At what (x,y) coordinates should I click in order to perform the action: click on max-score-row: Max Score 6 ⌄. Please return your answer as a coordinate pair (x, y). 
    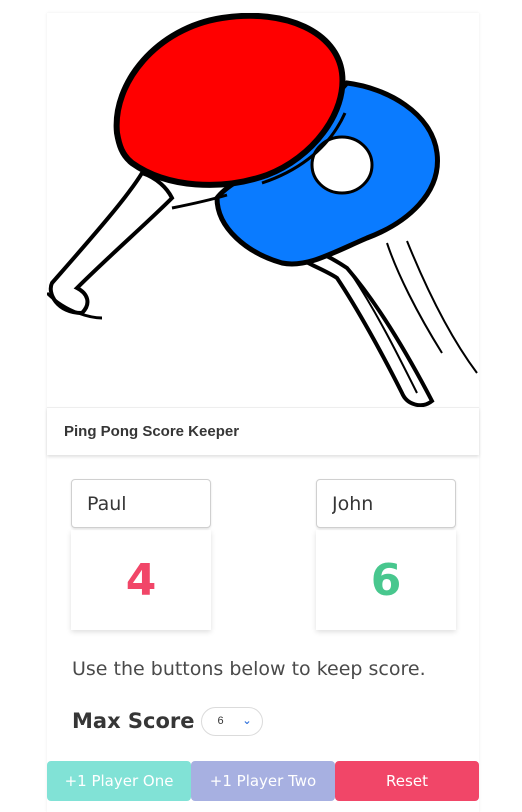
    Looking at the image, I should click on (167, 721).